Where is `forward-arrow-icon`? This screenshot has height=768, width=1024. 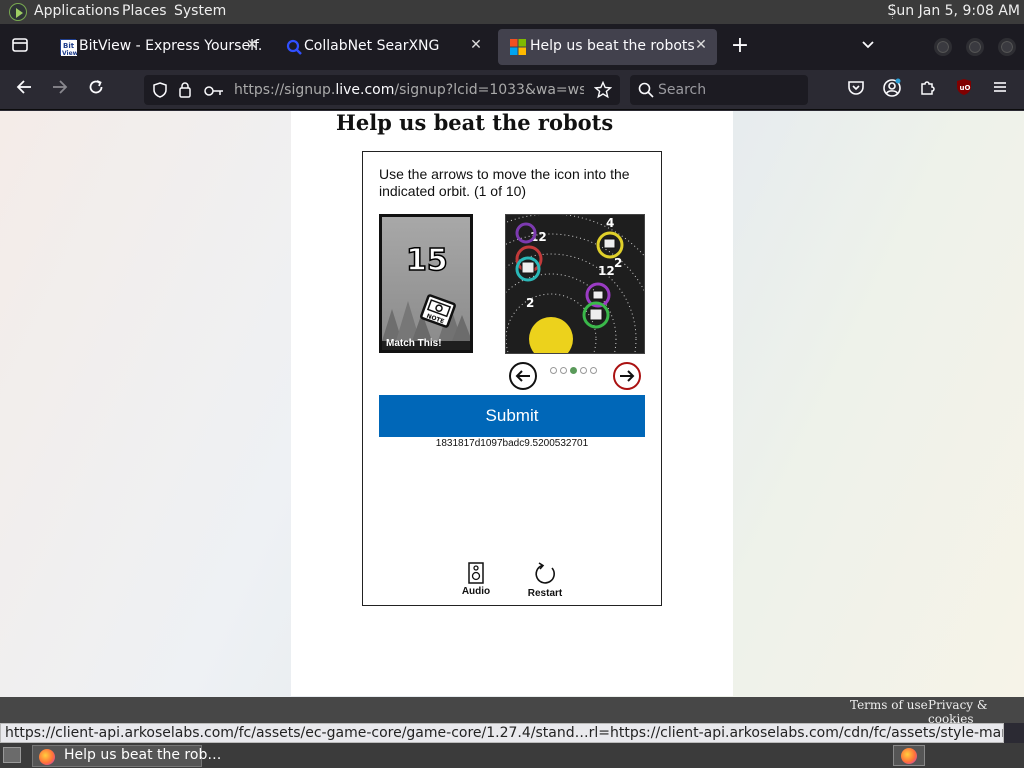
forward-arrow-icon is located at coordinates (60, 90).